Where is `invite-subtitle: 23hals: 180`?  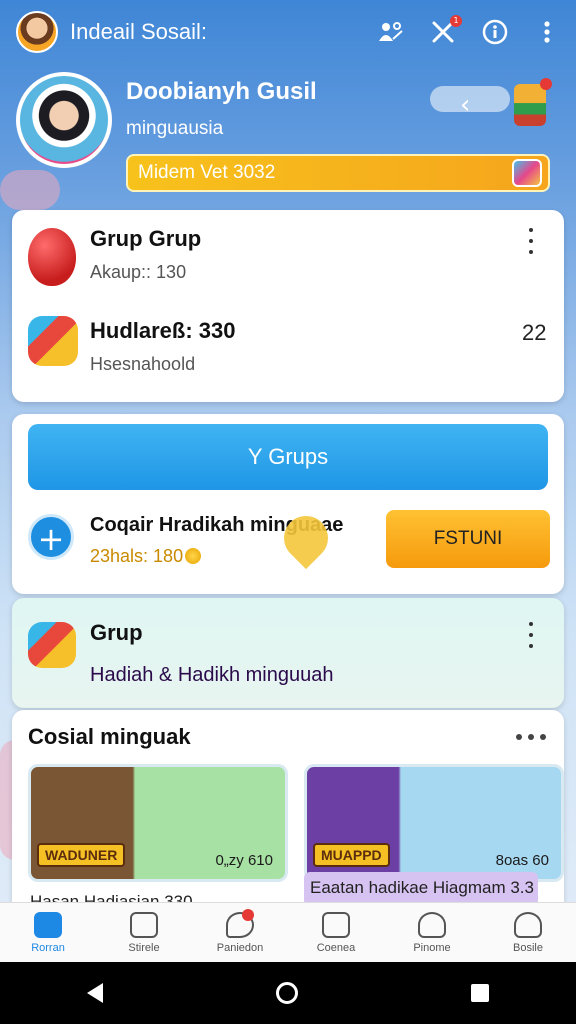
invite-subtitle: 23hals: 180 is located at coordinates (146, 556).